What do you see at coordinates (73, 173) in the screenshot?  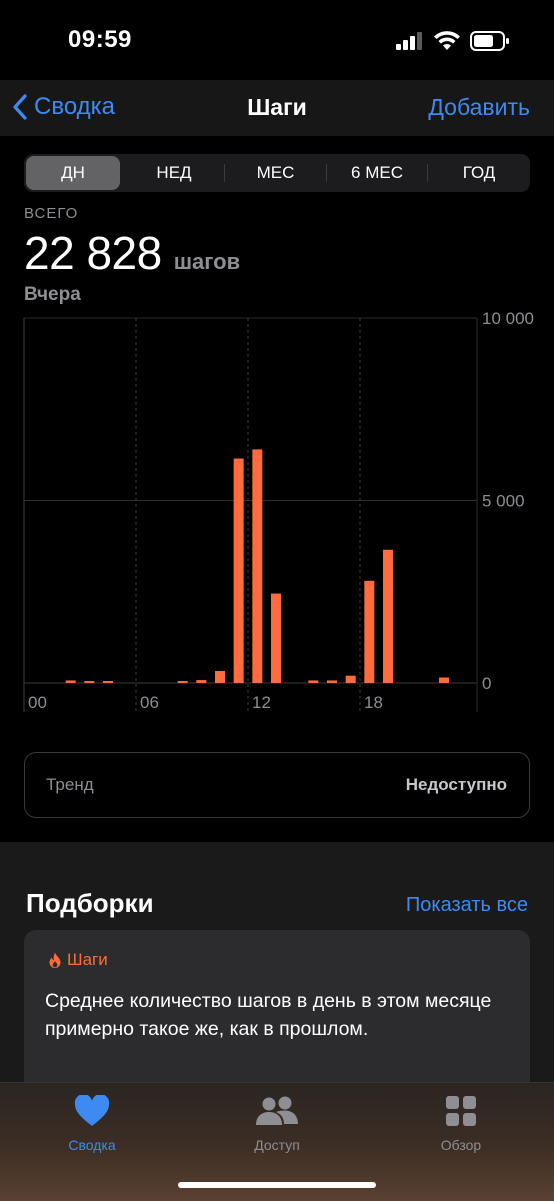 I see `segment-day: ДН` at bounding box center [73, 173].